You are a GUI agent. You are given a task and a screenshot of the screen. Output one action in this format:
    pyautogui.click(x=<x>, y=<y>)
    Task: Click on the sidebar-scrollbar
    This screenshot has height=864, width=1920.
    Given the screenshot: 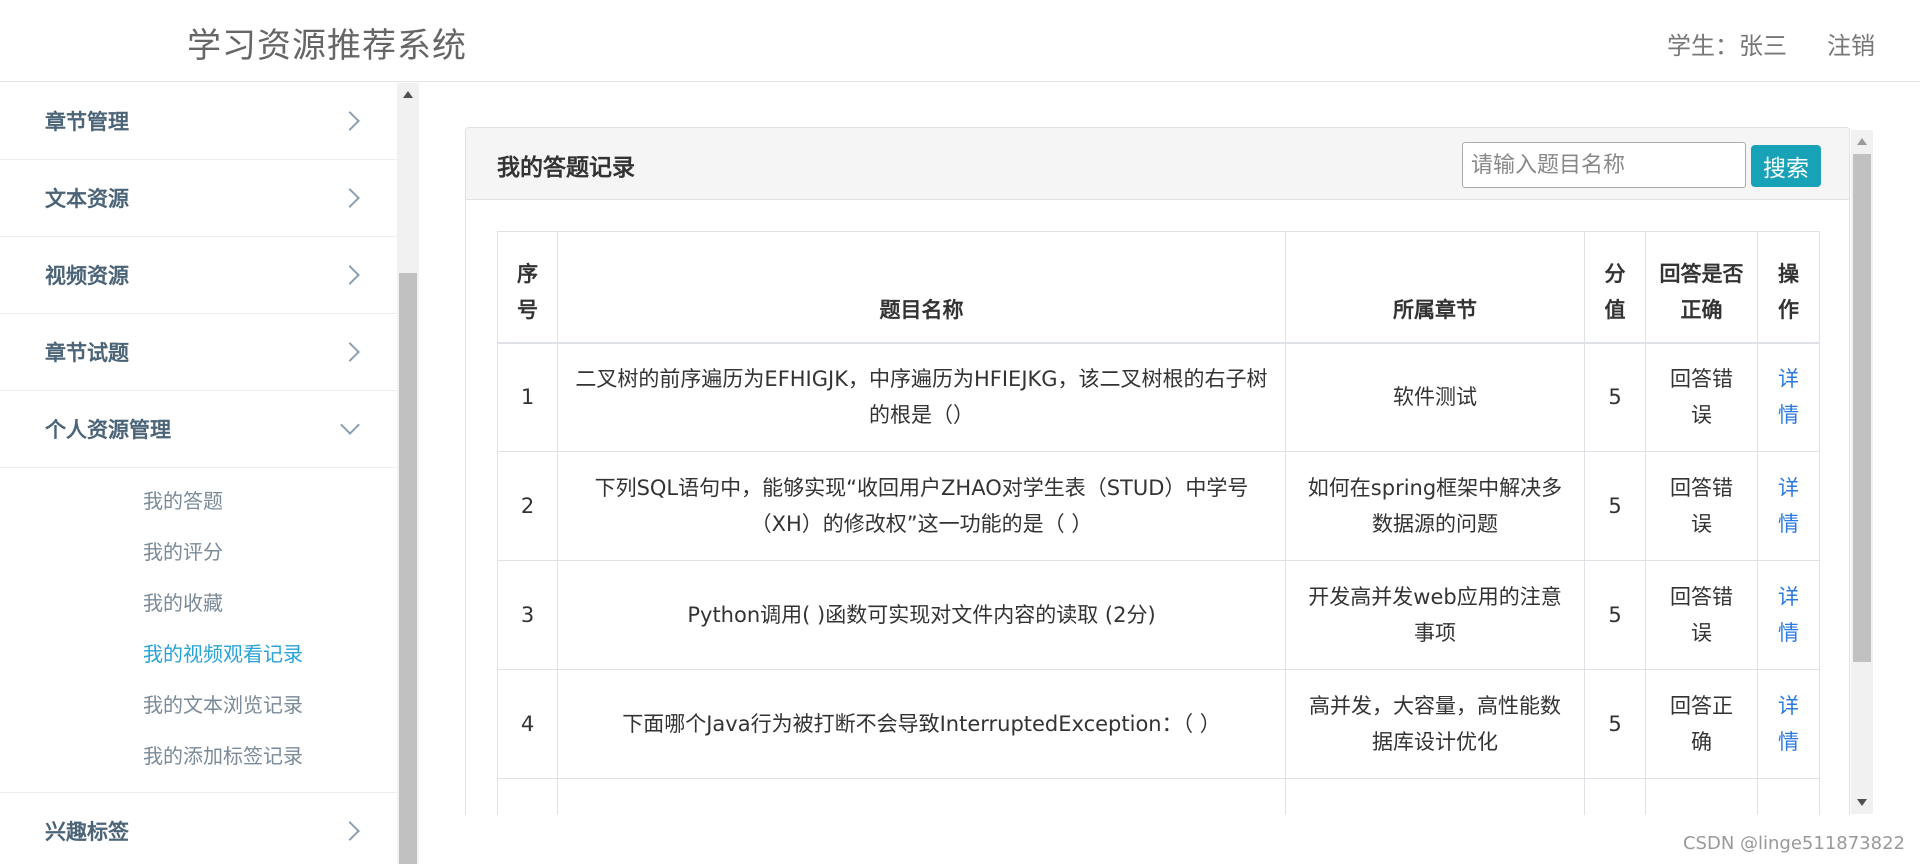 What is the action you would take?
    pyautogui.click(x=408, y=473)
    